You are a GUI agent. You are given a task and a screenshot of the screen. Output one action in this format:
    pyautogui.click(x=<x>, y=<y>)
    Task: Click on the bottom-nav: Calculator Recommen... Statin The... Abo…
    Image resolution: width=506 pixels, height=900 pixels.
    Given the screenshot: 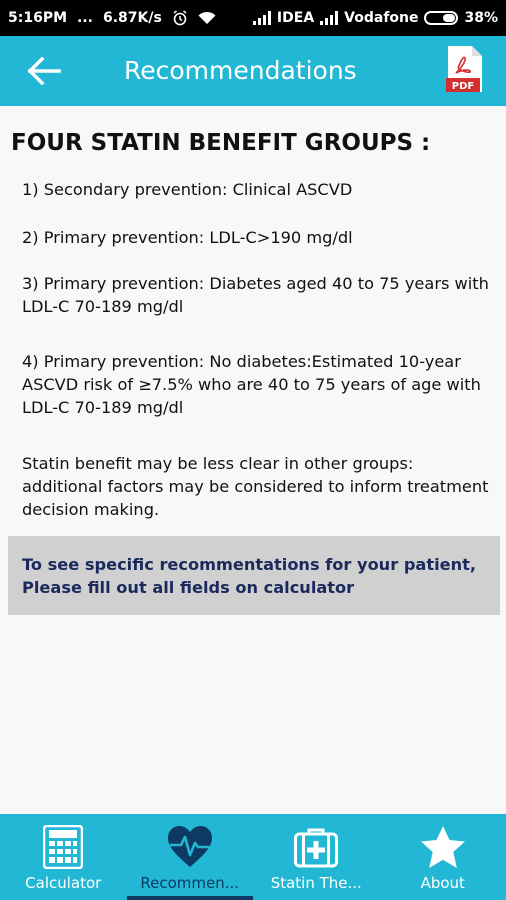 What is the action you would take?
    pyautogui.click(x=253, y=857)
    